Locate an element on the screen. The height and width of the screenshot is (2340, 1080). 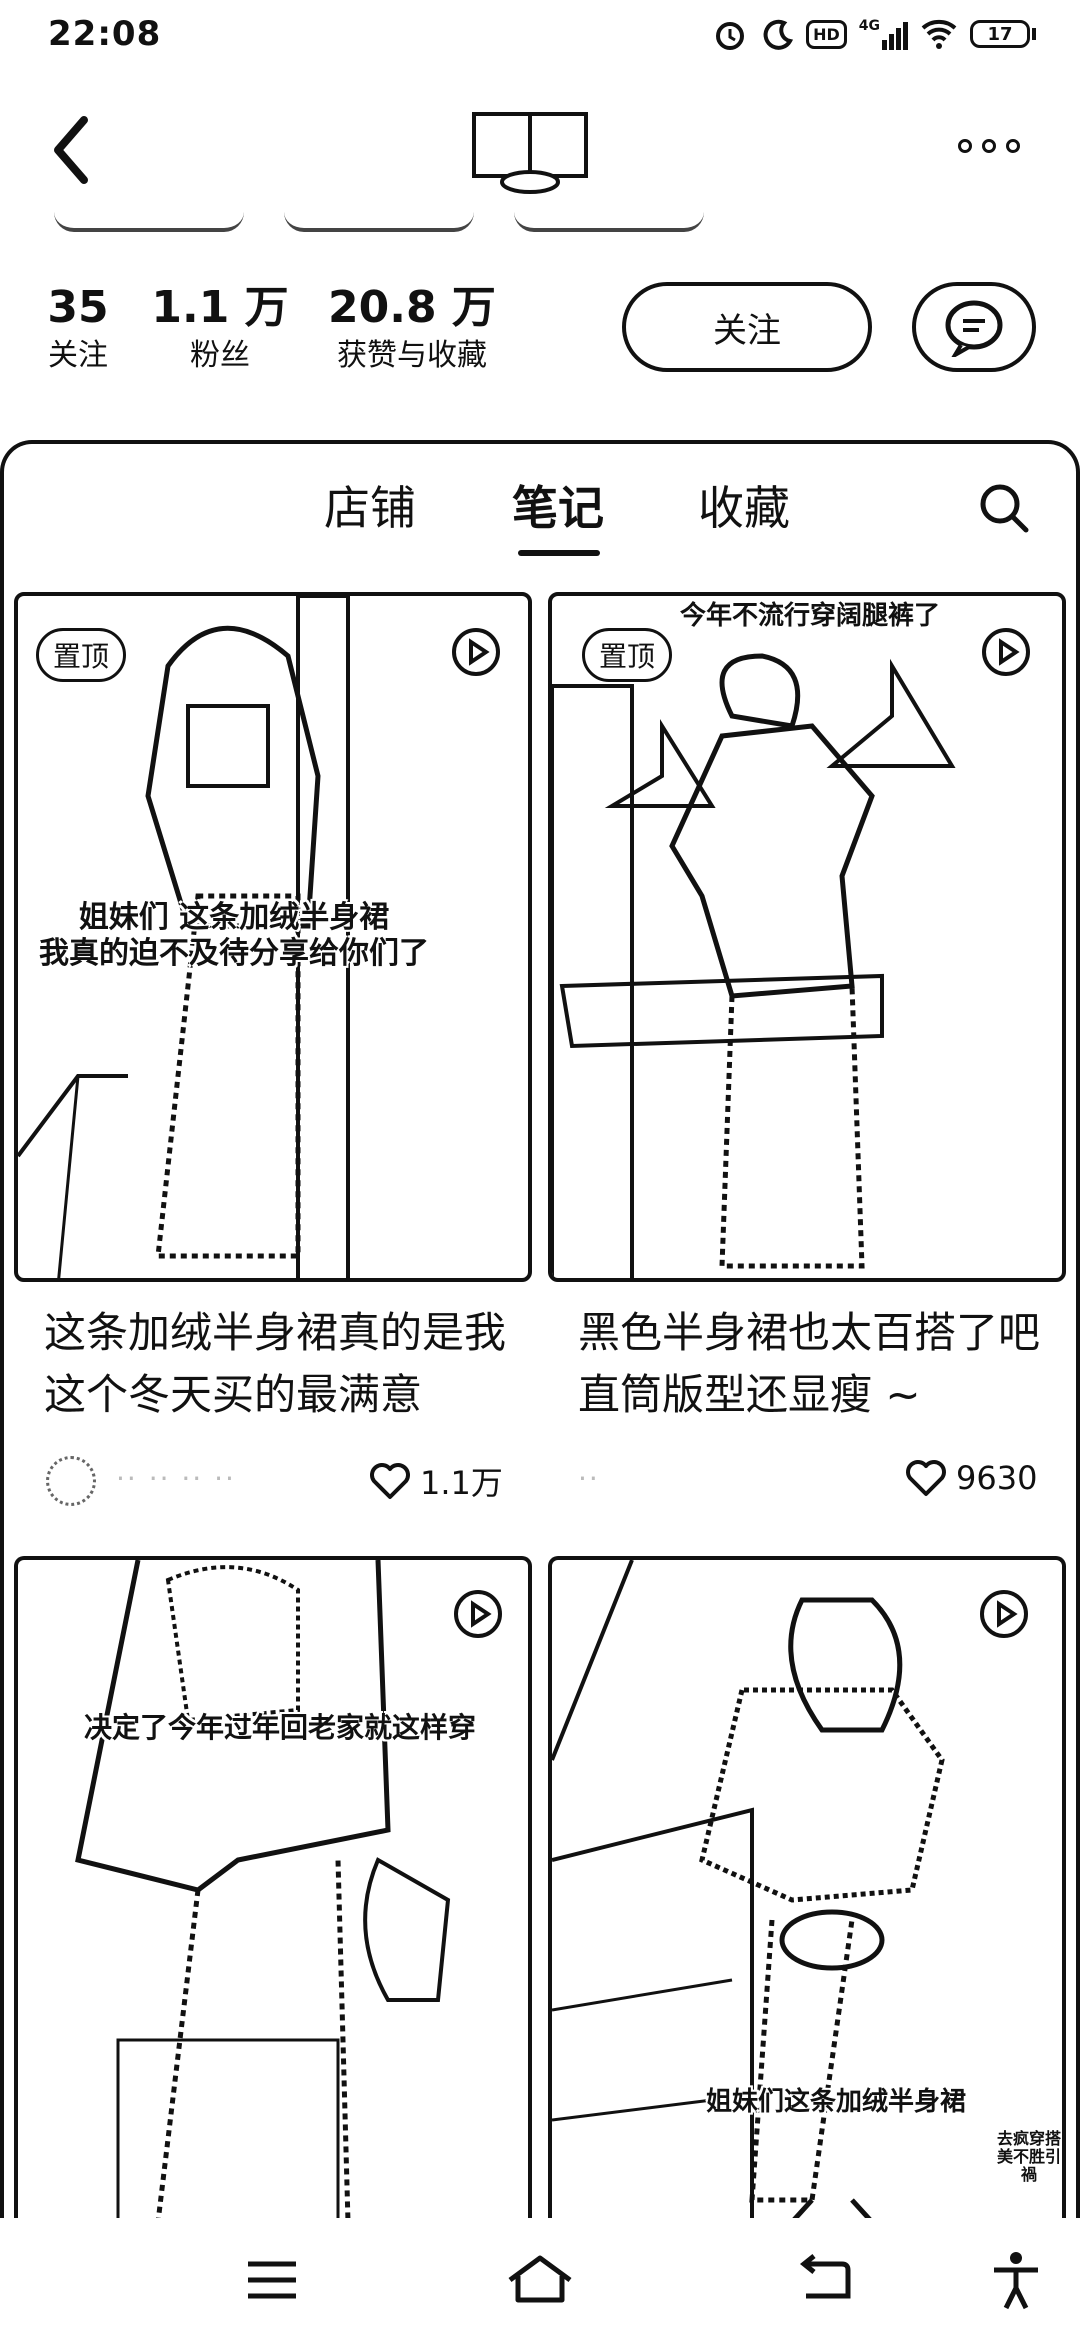
search-icon is located at coordinates (1004, 508).